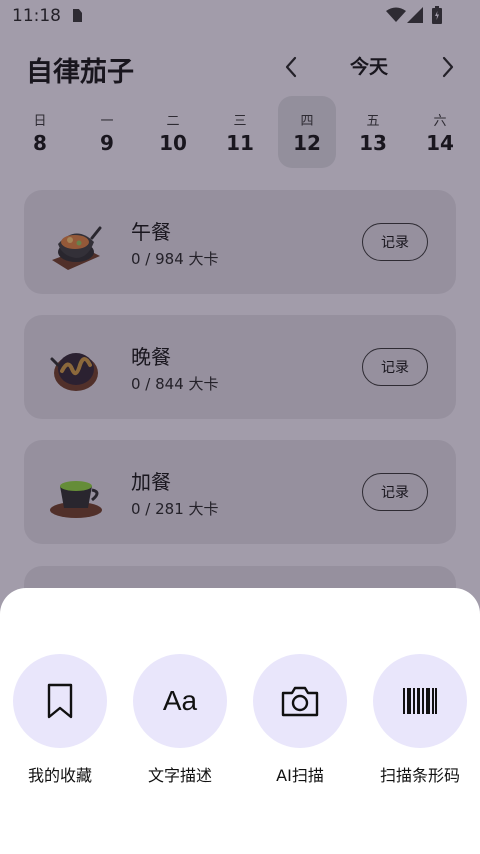  Describe the element at coordinates (59, 775) in the screenshot. I see `action-label: 我的收藏` at that location.